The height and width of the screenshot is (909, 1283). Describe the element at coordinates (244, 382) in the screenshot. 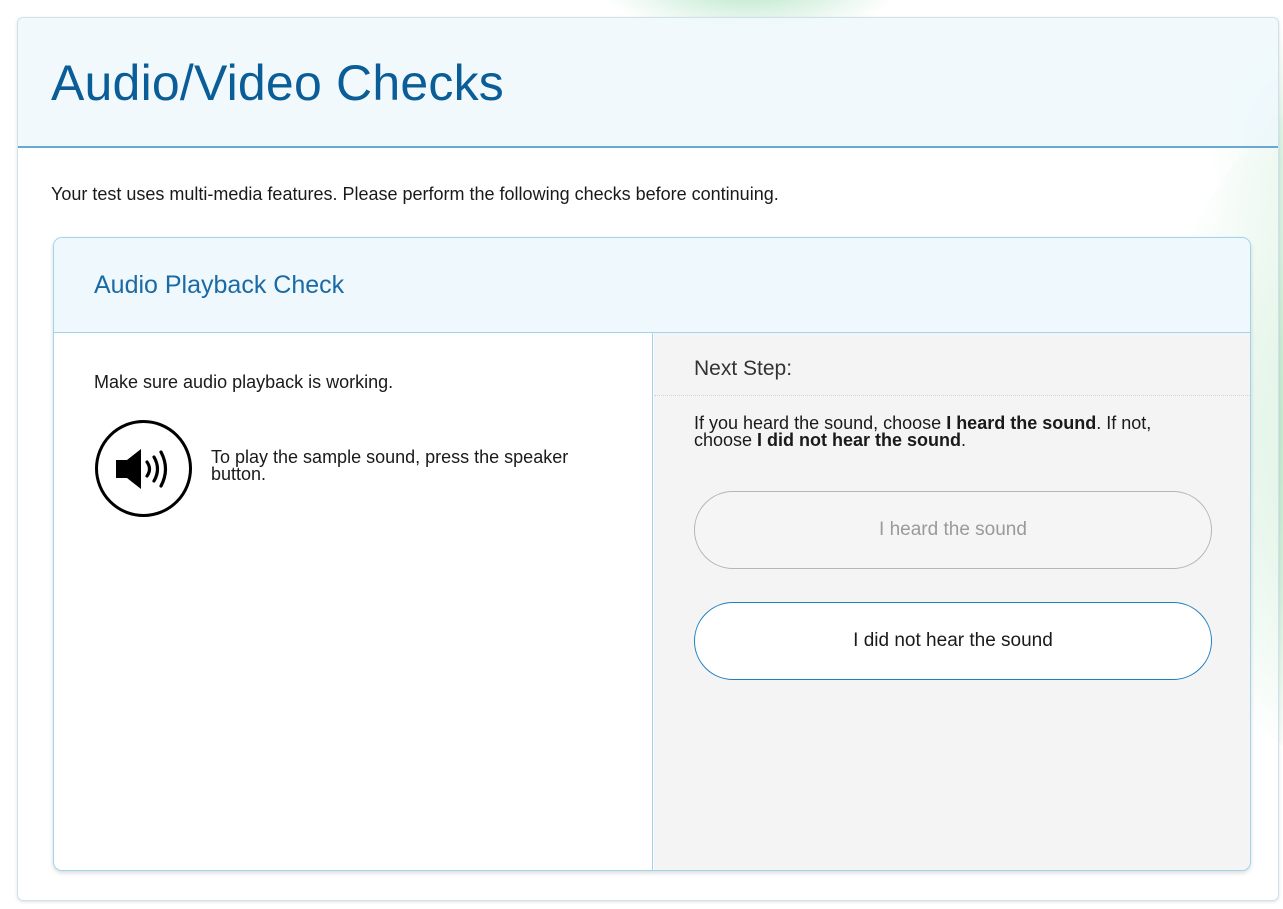

I see `audio-instruction: Make sure audio playback is working.` at that location.